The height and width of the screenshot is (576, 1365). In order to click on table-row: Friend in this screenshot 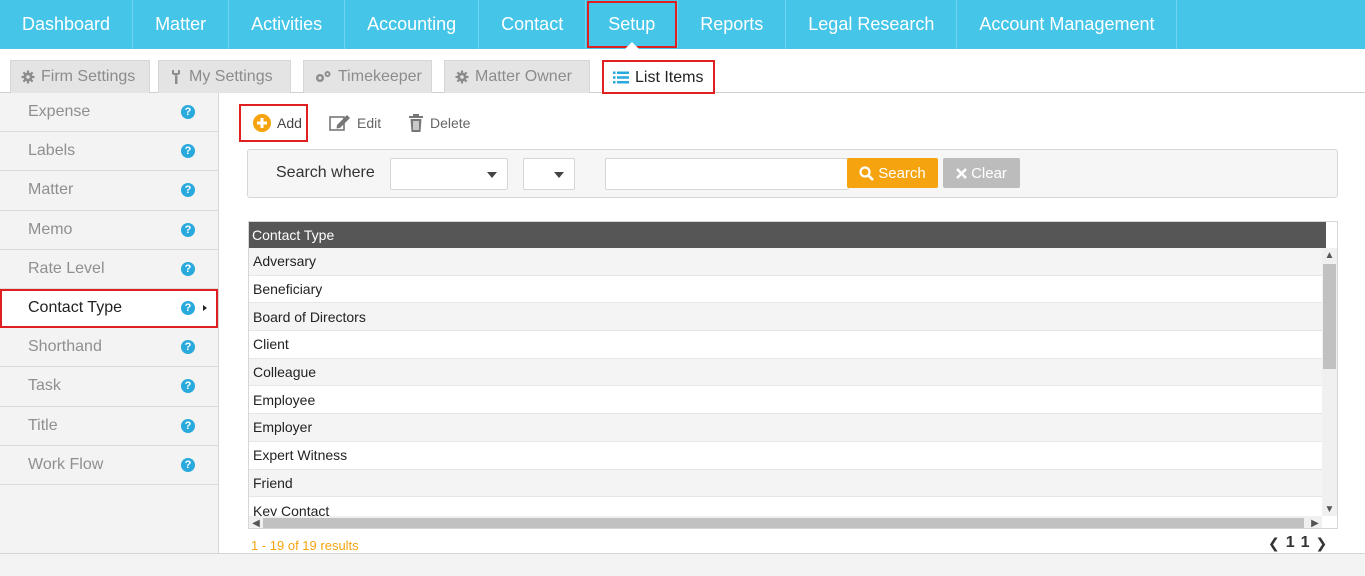, I will do `click(785, 483)`.